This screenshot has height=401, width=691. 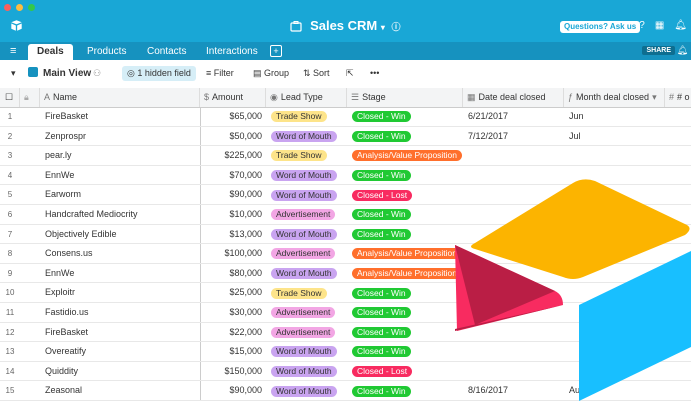 What do you see at coordinates (233, 155) in the screenshot?
I see `amount-cell: $225,000` at bounding box center [233, 155].